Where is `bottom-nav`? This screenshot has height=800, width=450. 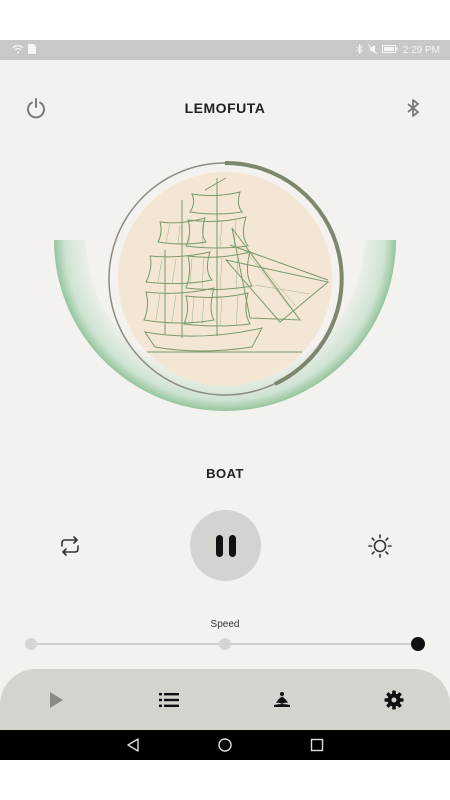 bottom-nav is located at coordinates (225, 699).